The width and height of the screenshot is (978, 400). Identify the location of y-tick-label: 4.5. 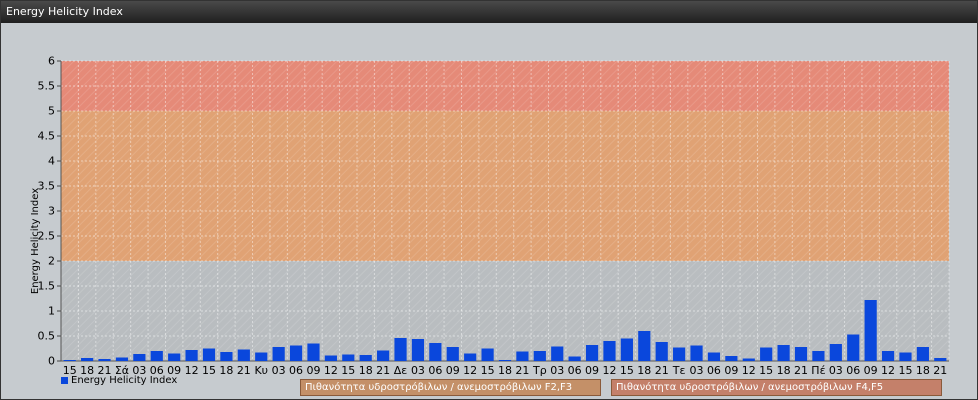
(47, 136).